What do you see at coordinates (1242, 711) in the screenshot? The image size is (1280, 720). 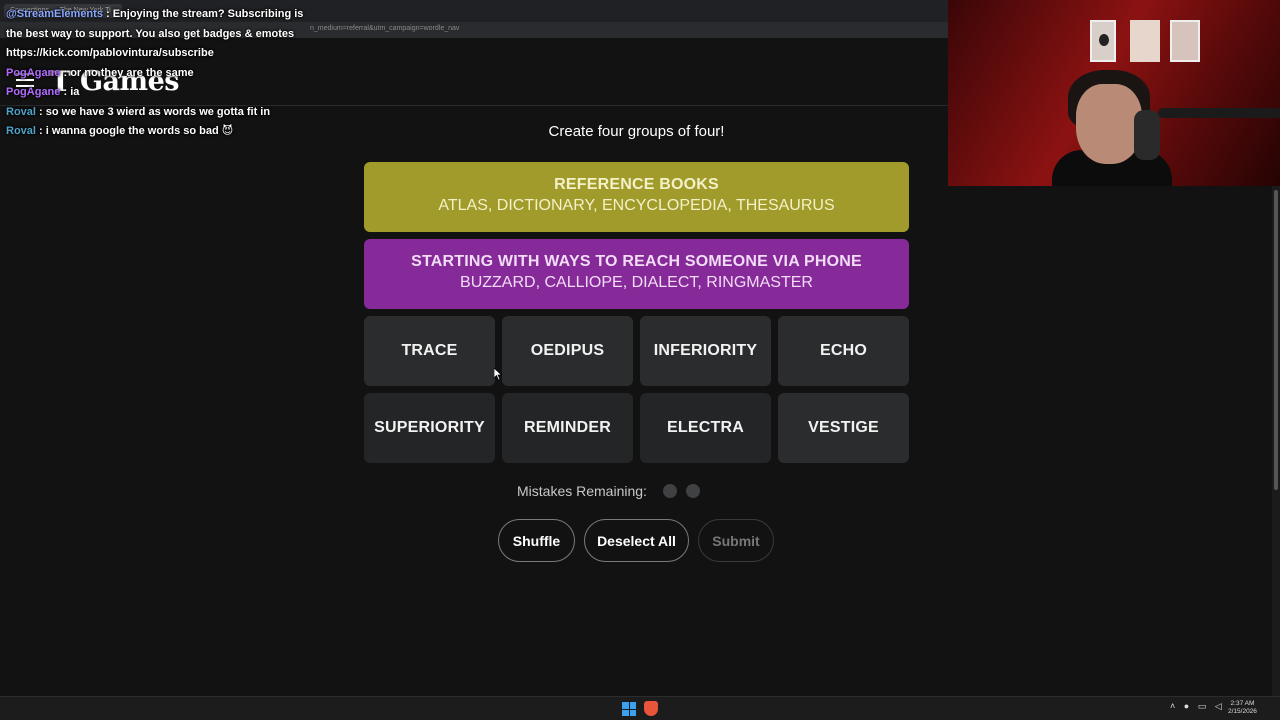 I see `clock-date: 2/15/2026` at bounding box center [1242, 711].